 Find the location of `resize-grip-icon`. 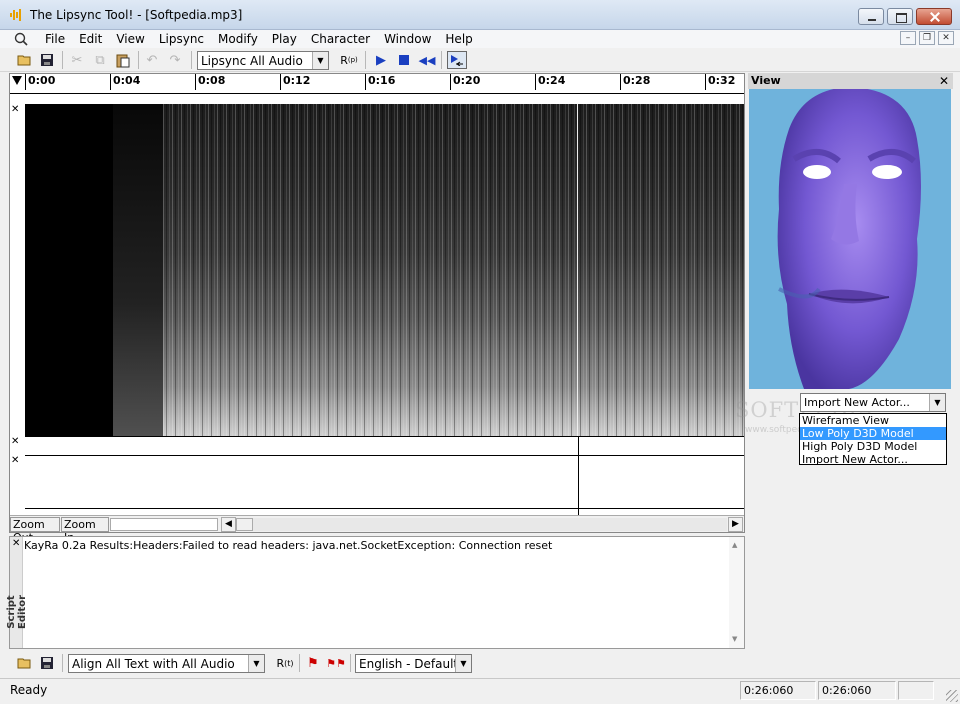

resize-grip-icon is located at coordinates (952, 696).